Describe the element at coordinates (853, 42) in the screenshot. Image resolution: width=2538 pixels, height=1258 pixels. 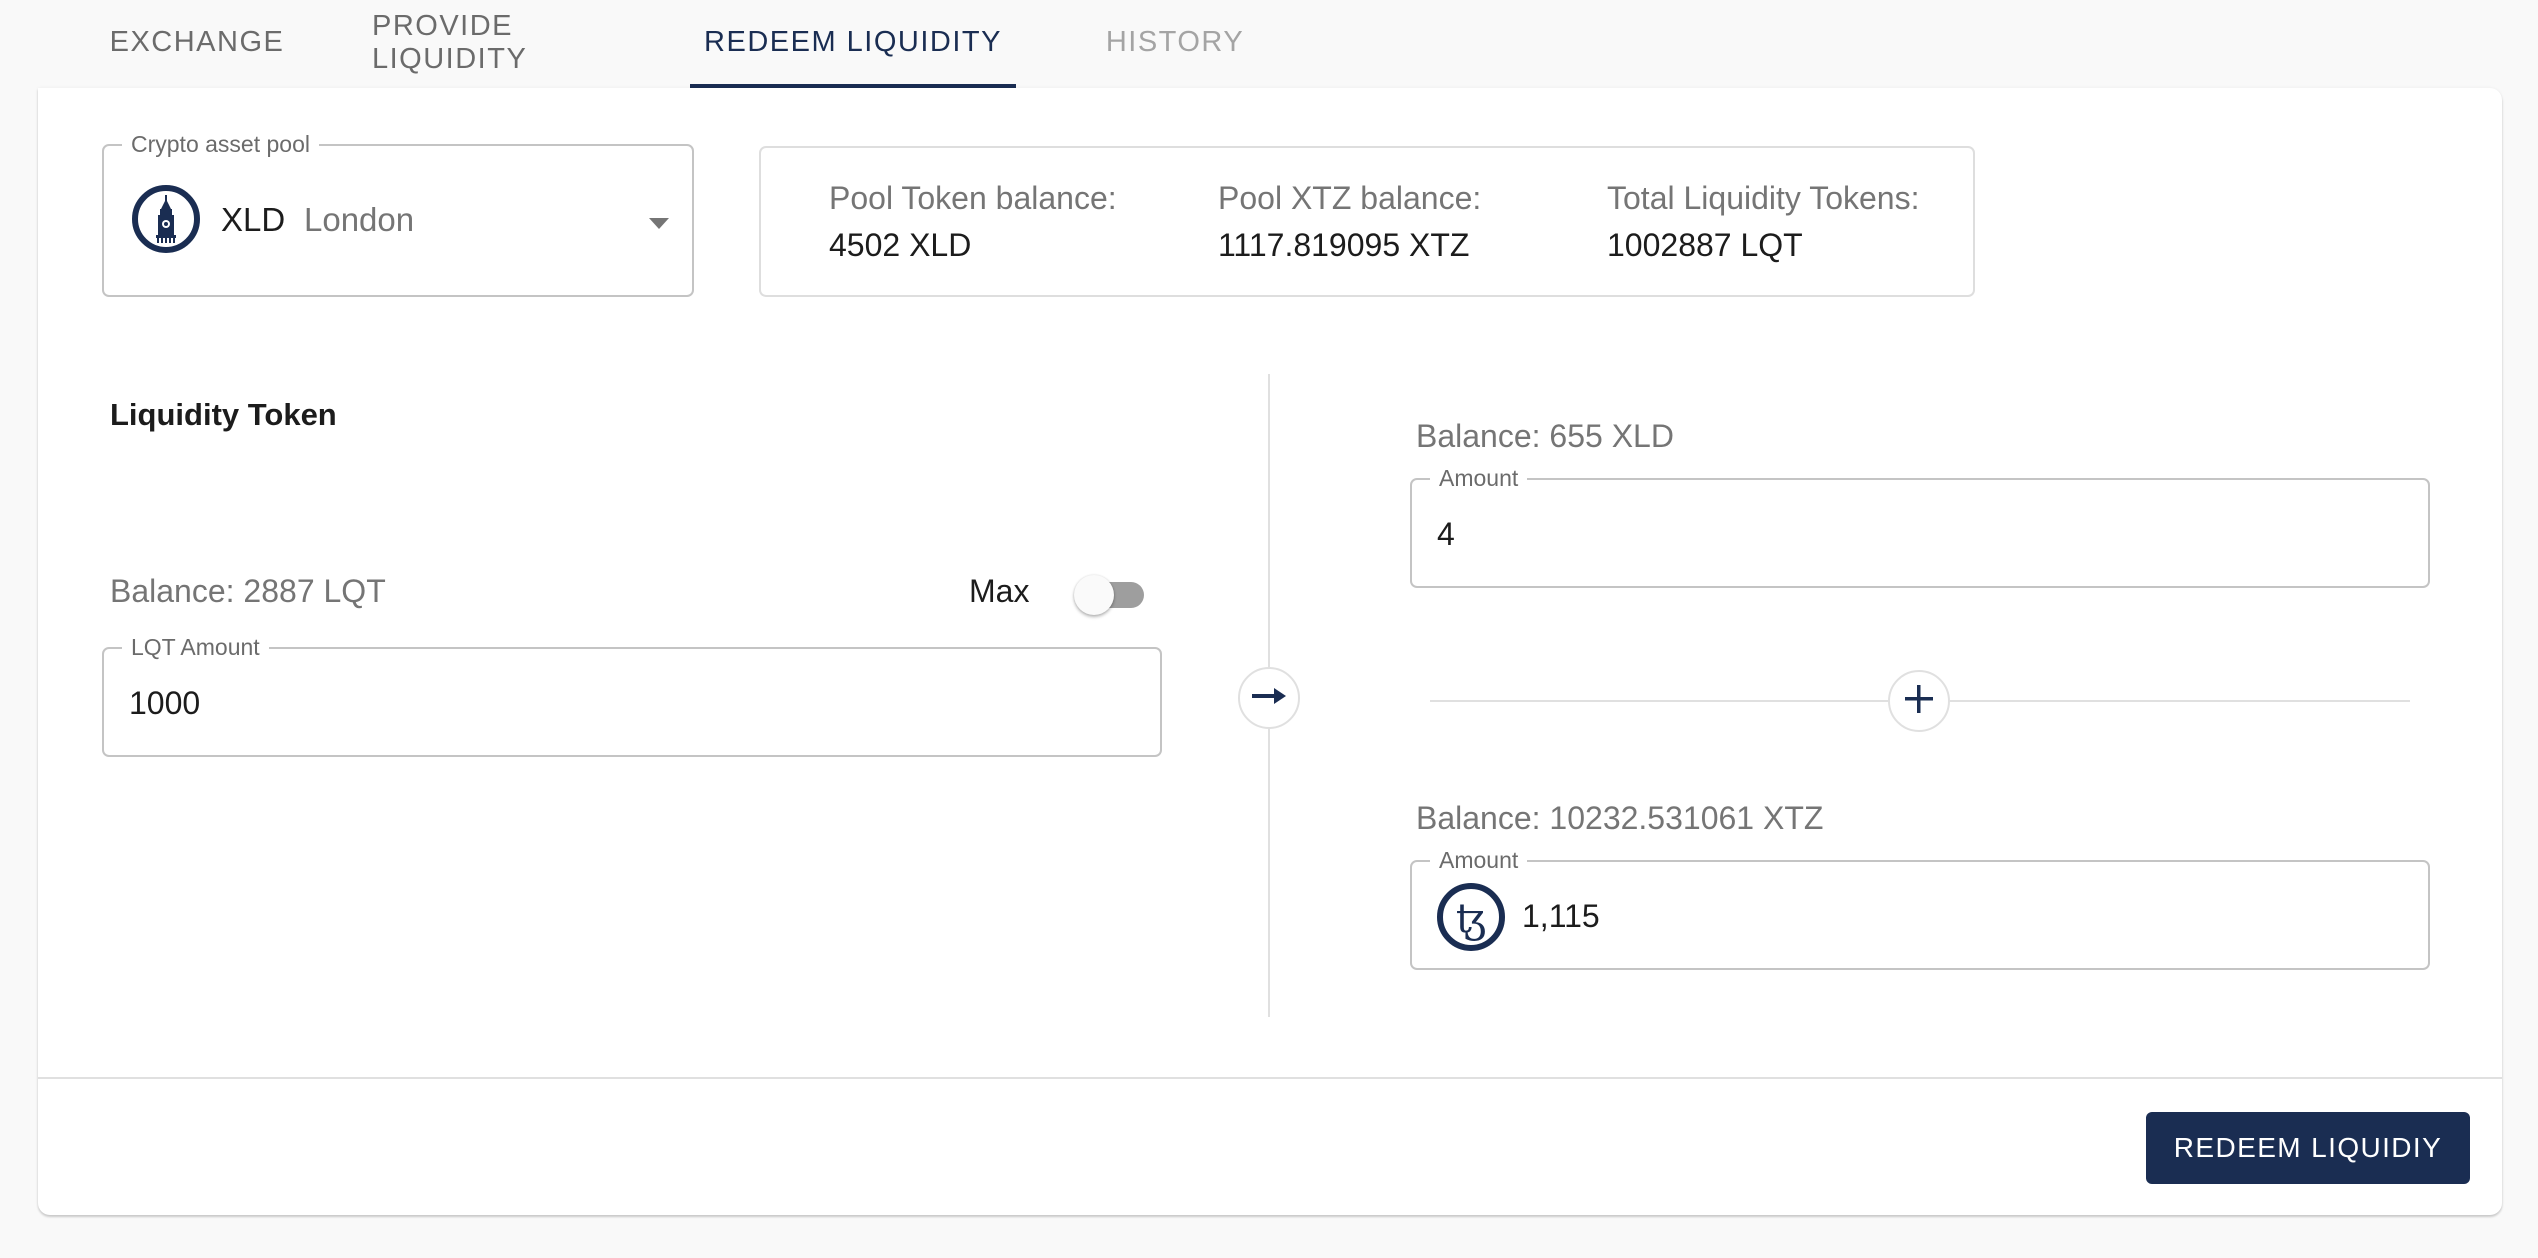
I see `tab-redeem-liquidity: REDEEM LIQUIDITY` at that location.